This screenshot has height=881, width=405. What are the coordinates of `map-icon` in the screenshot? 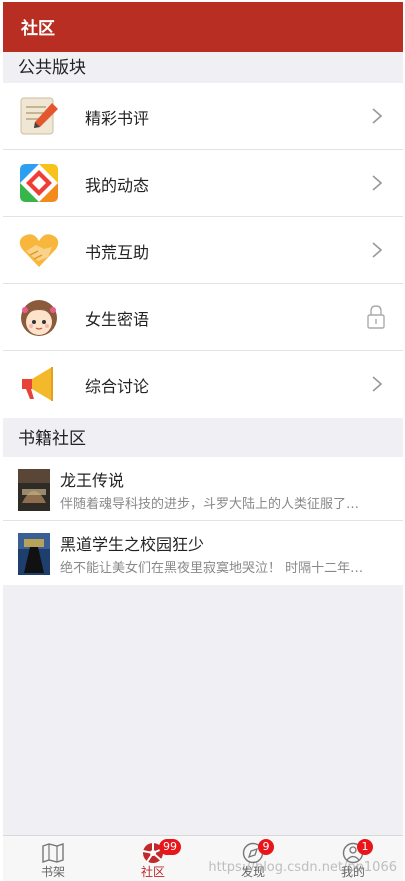 It's located at (53, 853).